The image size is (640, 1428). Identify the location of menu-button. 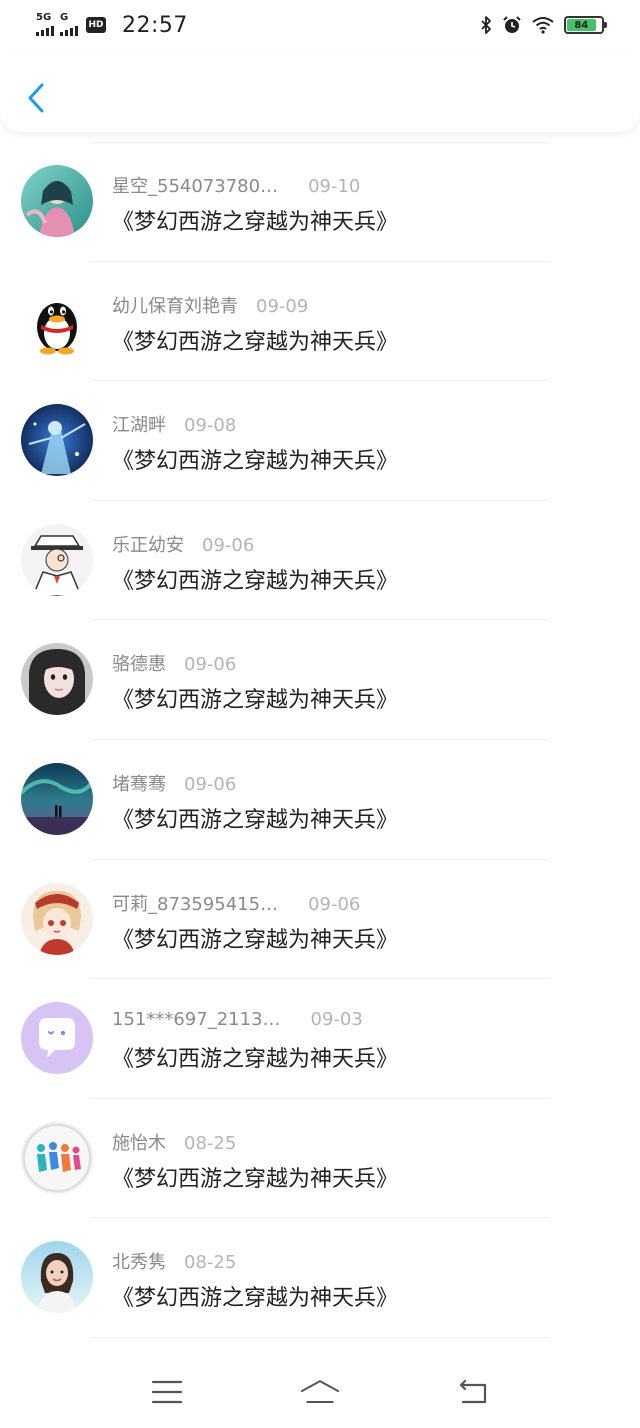
(167, 1392).